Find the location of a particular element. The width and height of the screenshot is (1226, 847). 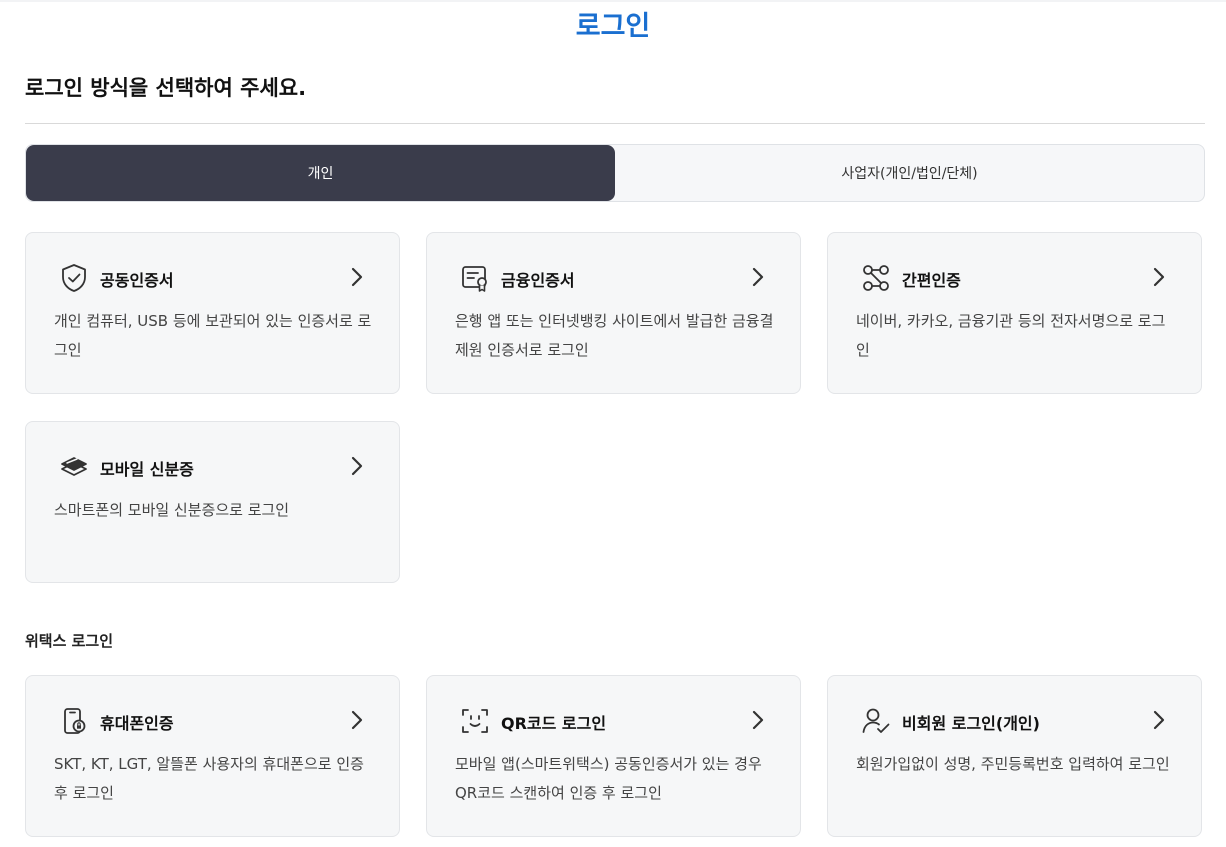

non-member-icon is located at coordinates (876, 721).